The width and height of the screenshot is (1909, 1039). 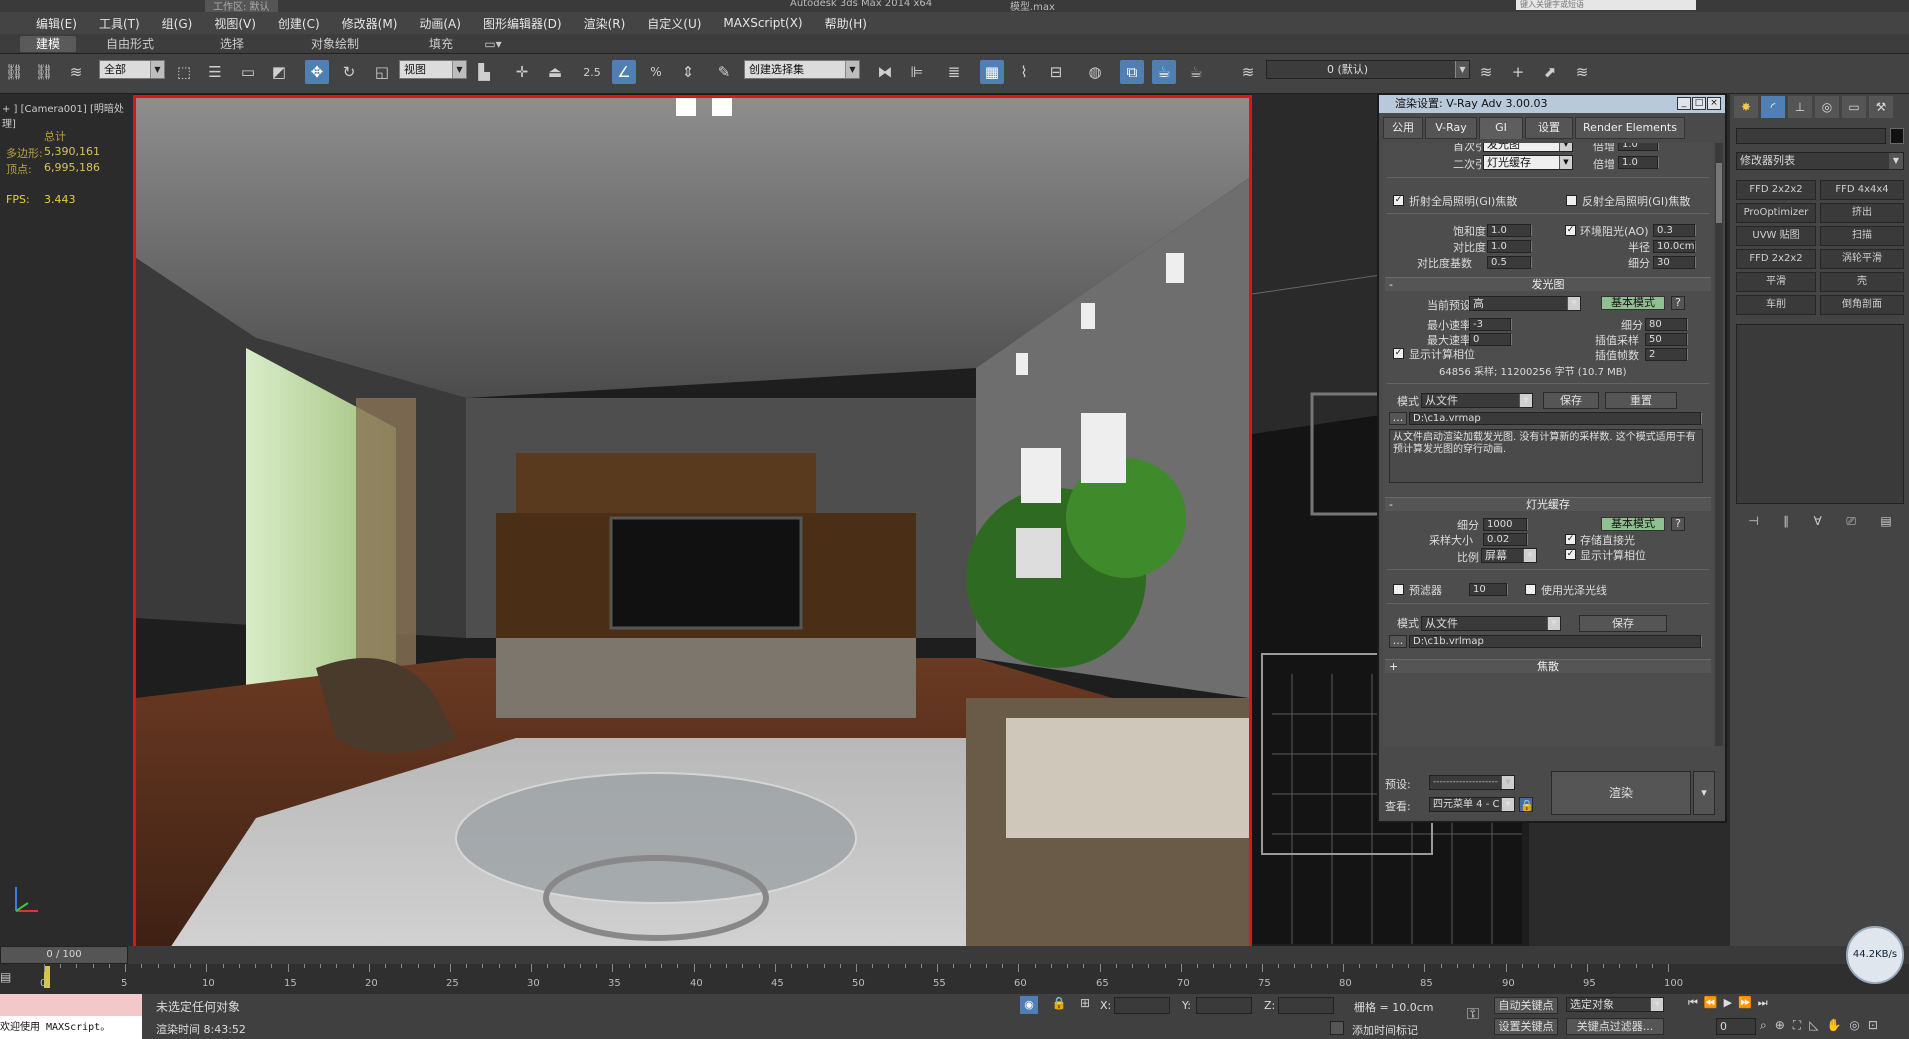 What do you see at coordinates (992, 72) in the screenshot?
I see `scene-explorer-icon: ▦` at bounding box center [992, 72].